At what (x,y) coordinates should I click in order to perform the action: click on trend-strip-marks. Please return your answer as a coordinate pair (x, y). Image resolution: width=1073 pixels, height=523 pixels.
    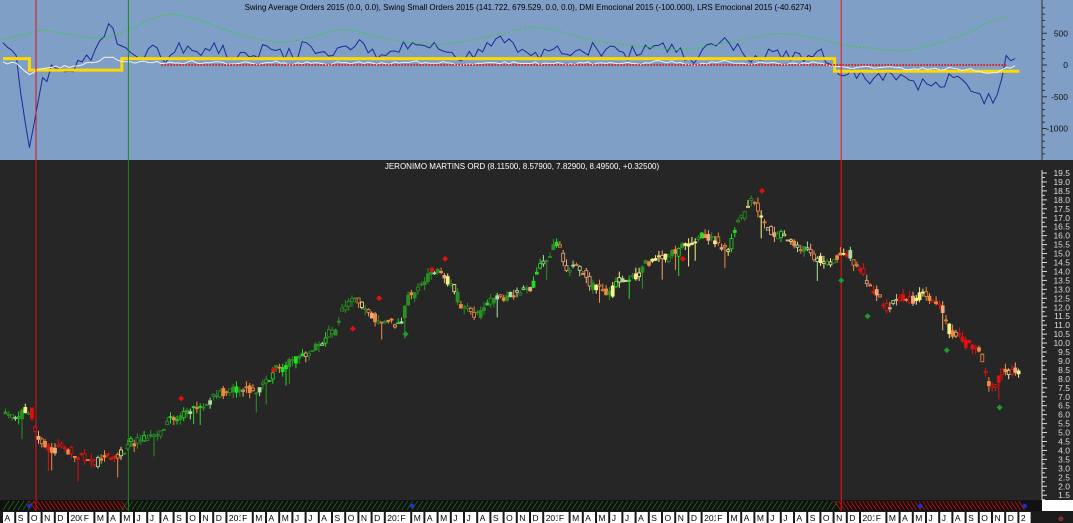
    Looking at the image, I should click on (514, 505).